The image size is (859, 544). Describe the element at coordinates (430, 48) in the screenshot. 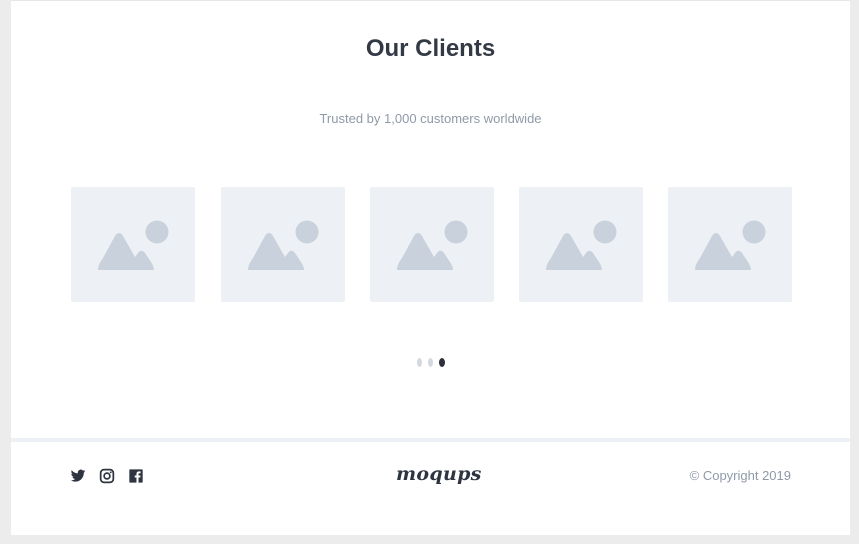

I see `section-title: Our Clients` at that location.